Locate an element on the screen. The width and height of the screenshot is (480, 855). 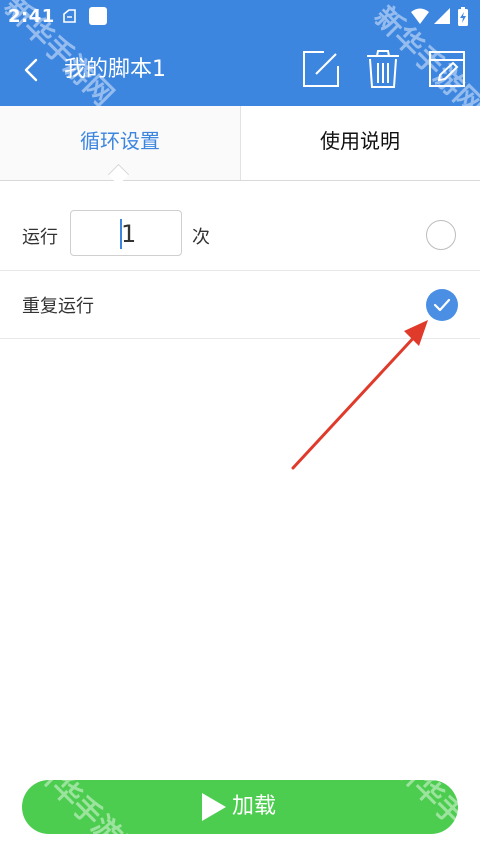
tab-strip: 循环设置 使用说明 is located at coordinates (240, 143).